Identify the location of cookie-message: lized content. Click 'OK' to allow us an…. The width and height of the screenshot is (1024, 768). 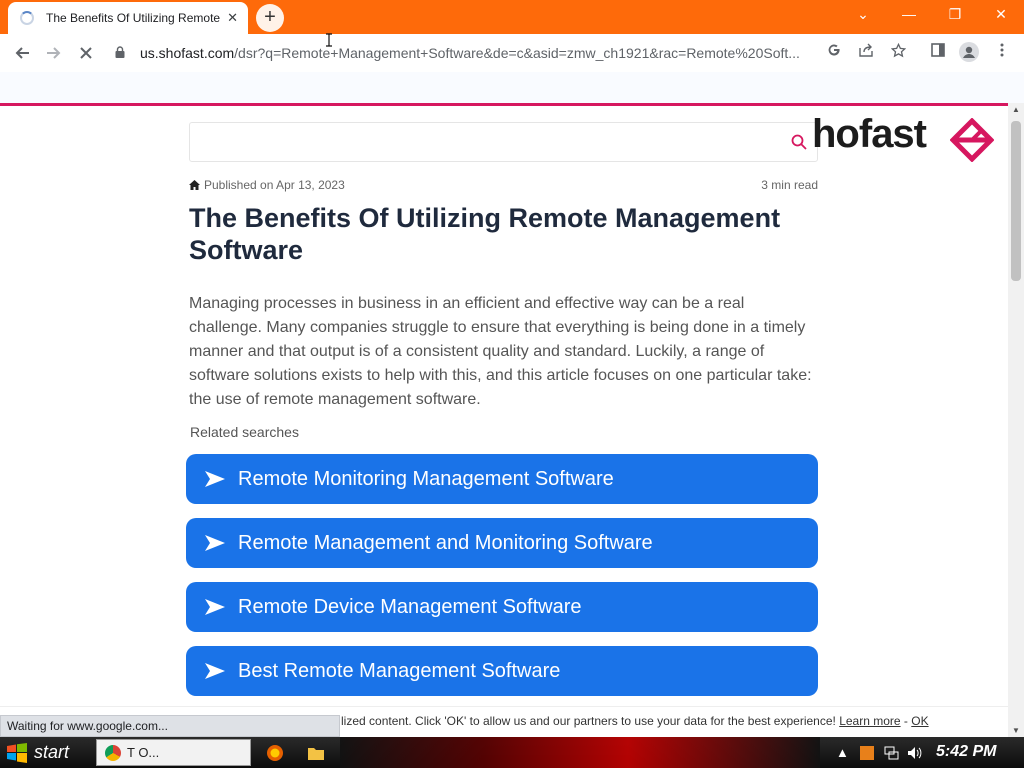
(588, 721).